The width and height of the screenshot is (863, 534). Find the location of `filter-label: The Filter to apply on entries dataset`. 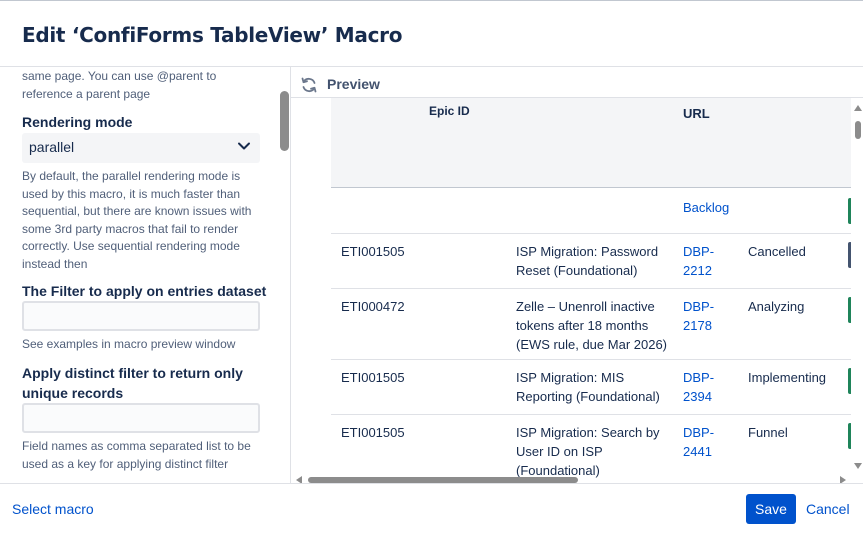

filter-label: The Filter to apply on entries dataset is located at coordinates (144, 291).